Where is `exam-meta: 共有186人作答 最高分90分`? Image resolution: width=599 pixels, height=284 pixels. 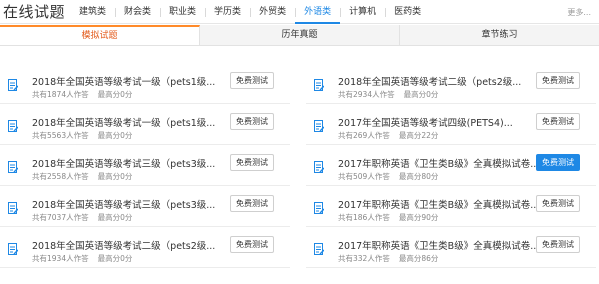 exam-meta: 共有186人作答 最高分90分 is located at coordinates (388, 217).